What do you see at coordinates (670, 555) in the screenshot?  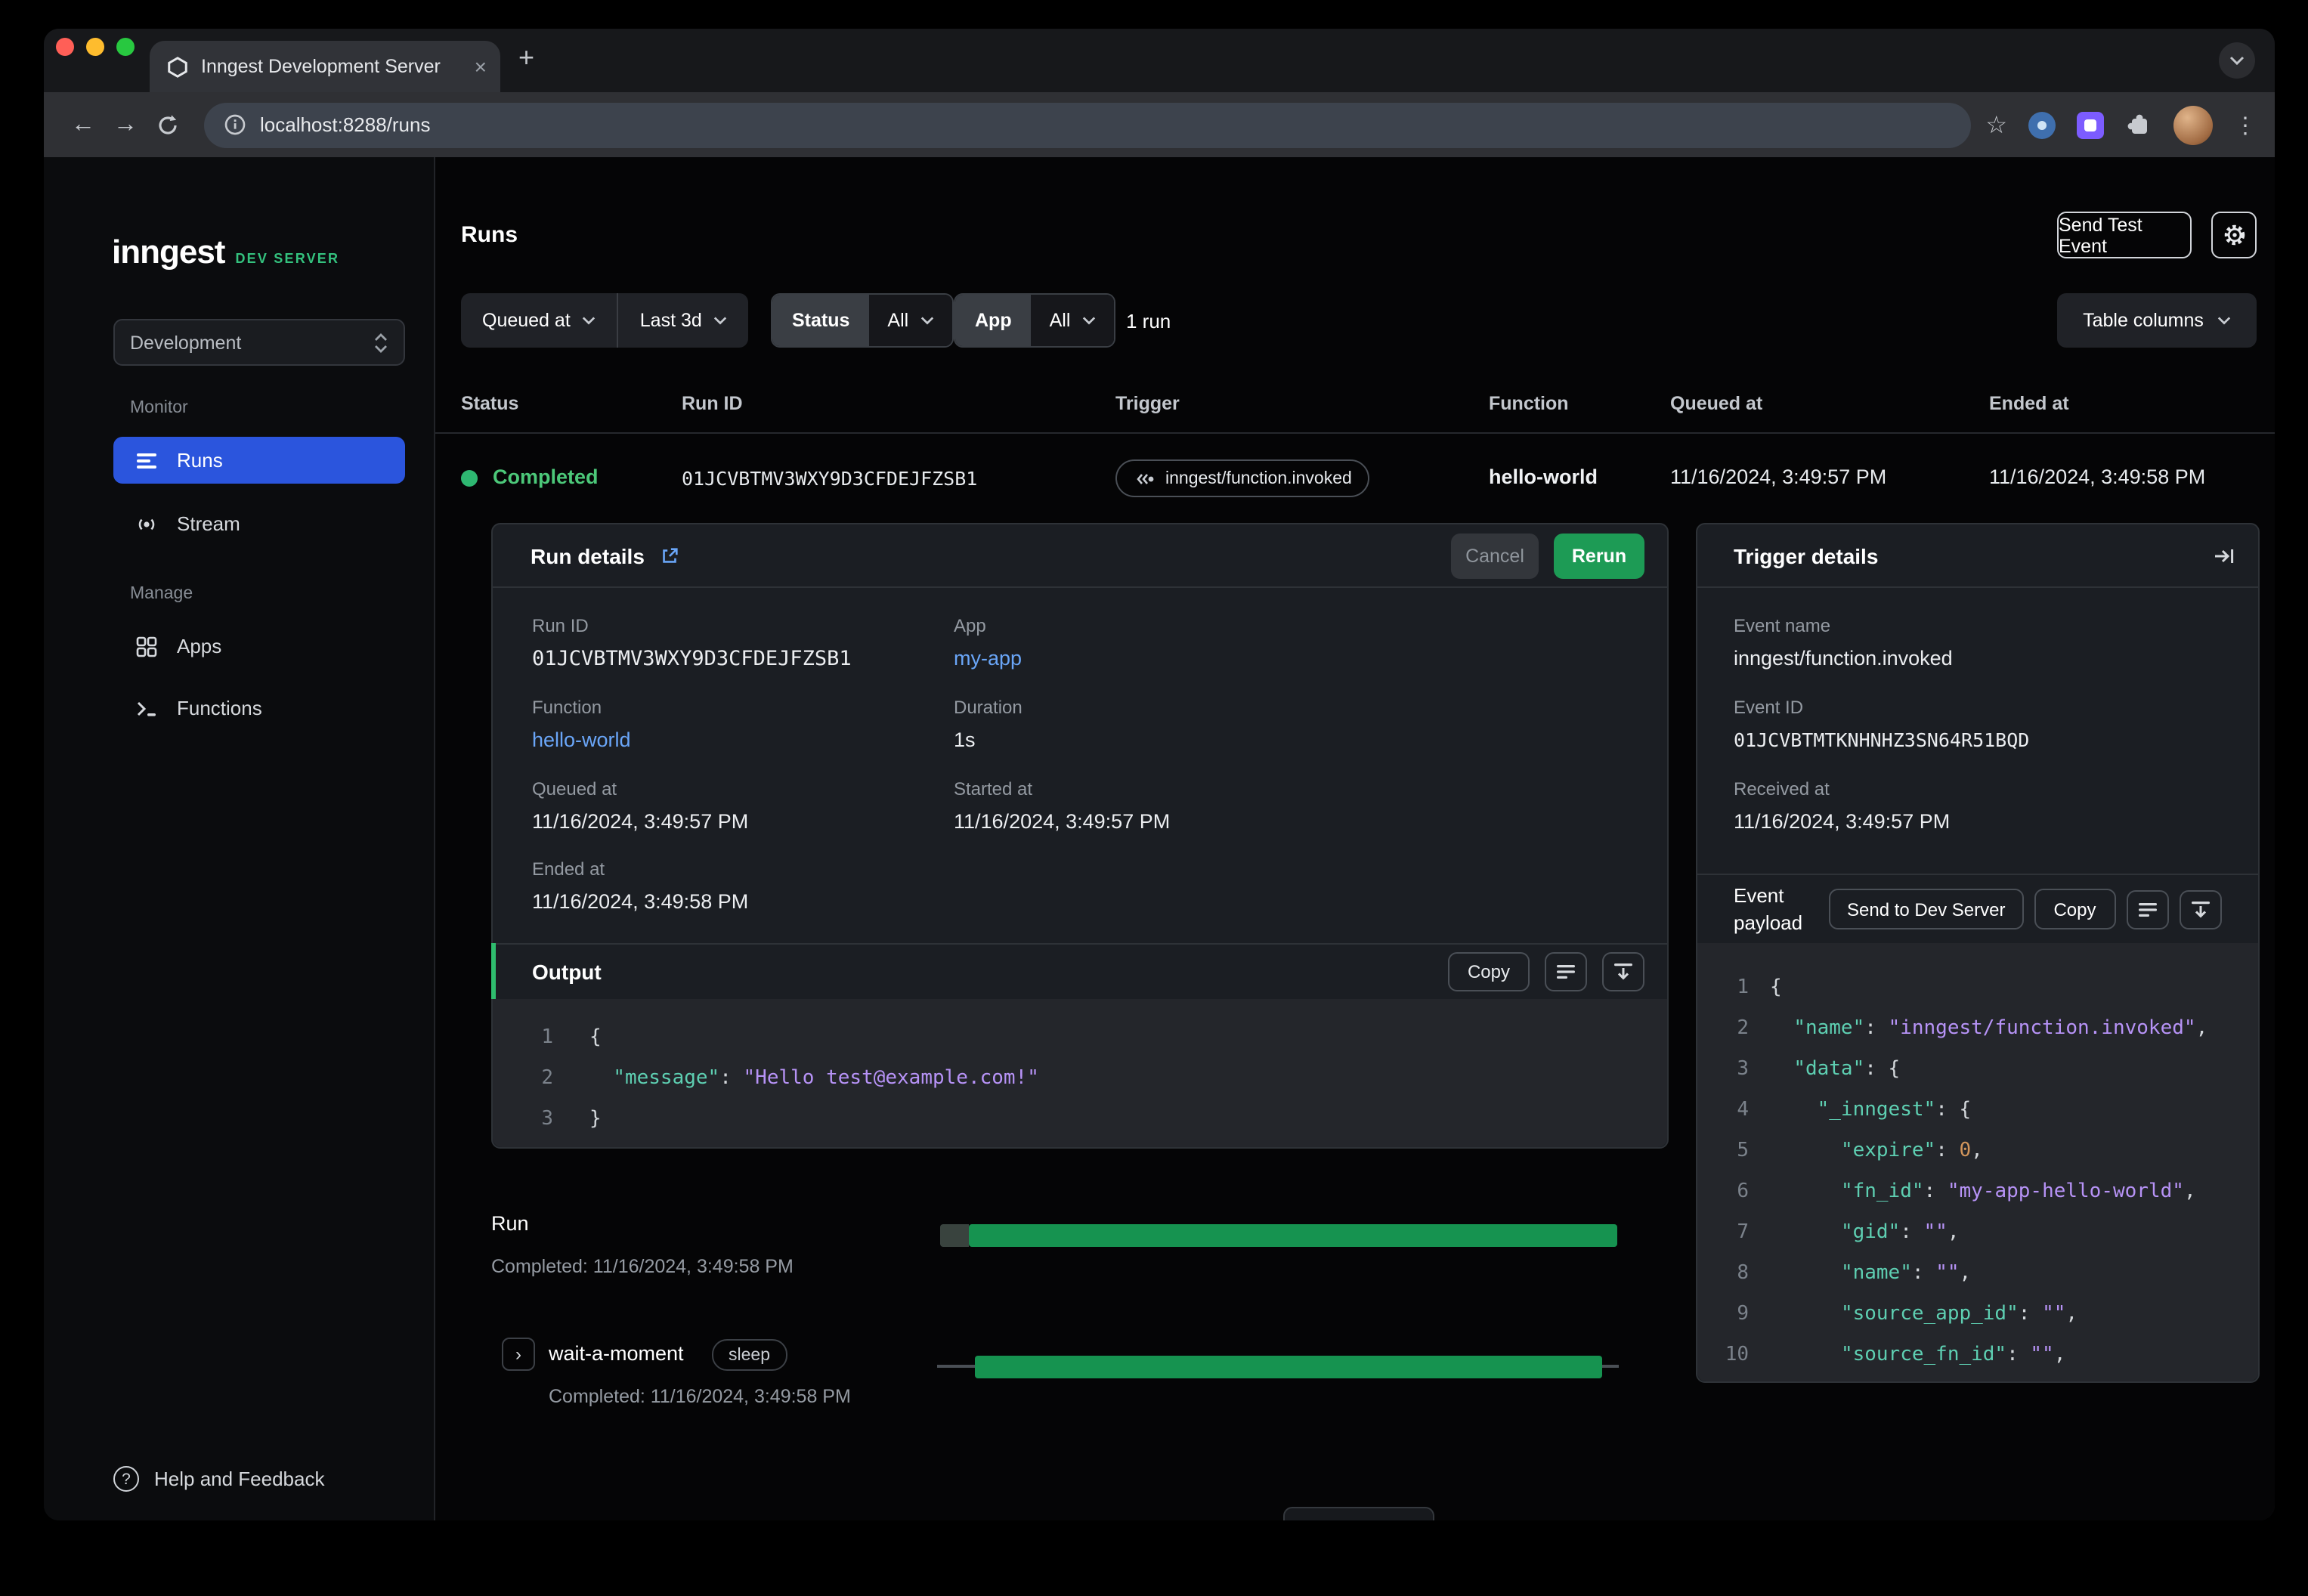 I see `external-link-icon` at bounding box center [670, 555].